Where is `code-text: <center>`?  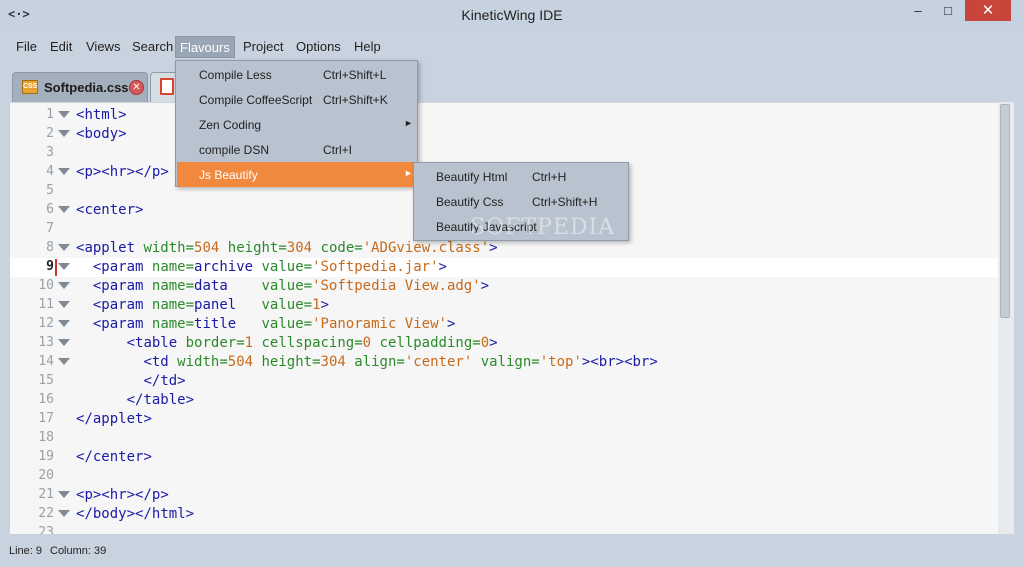 code-text: <center> is located at coordinates (110, 210).